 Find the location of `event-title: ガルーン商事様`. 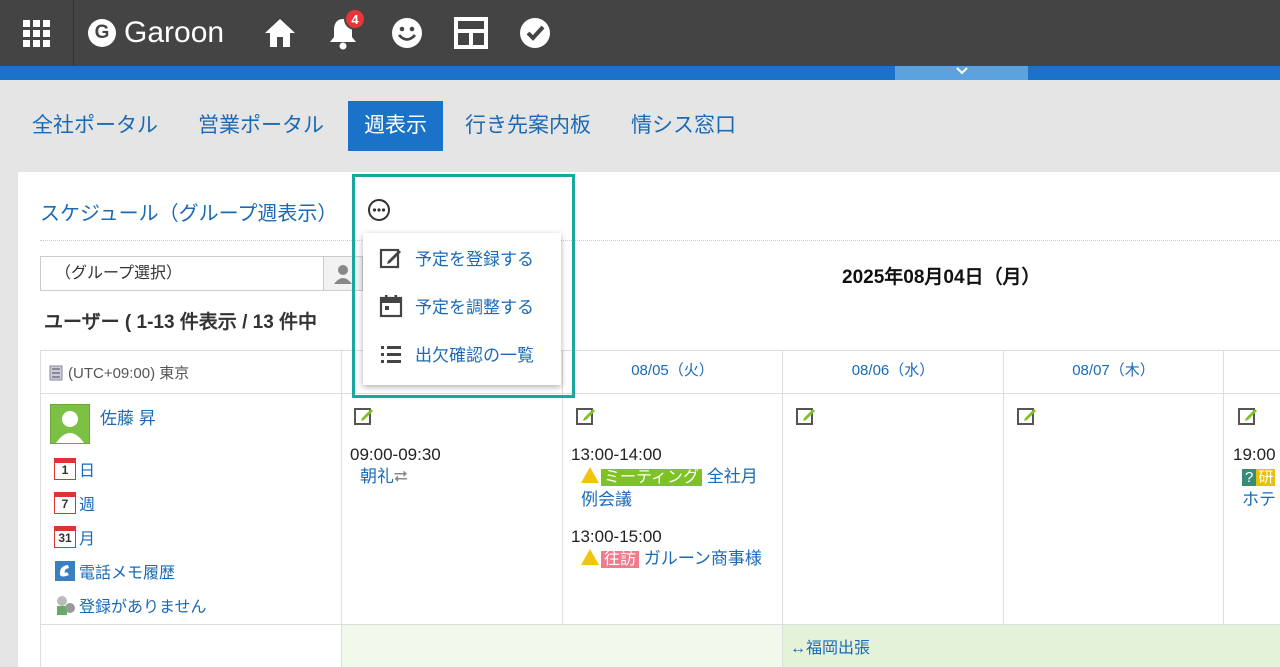

event-title: ガルーン商事様 is located at coordinates (702, 558).